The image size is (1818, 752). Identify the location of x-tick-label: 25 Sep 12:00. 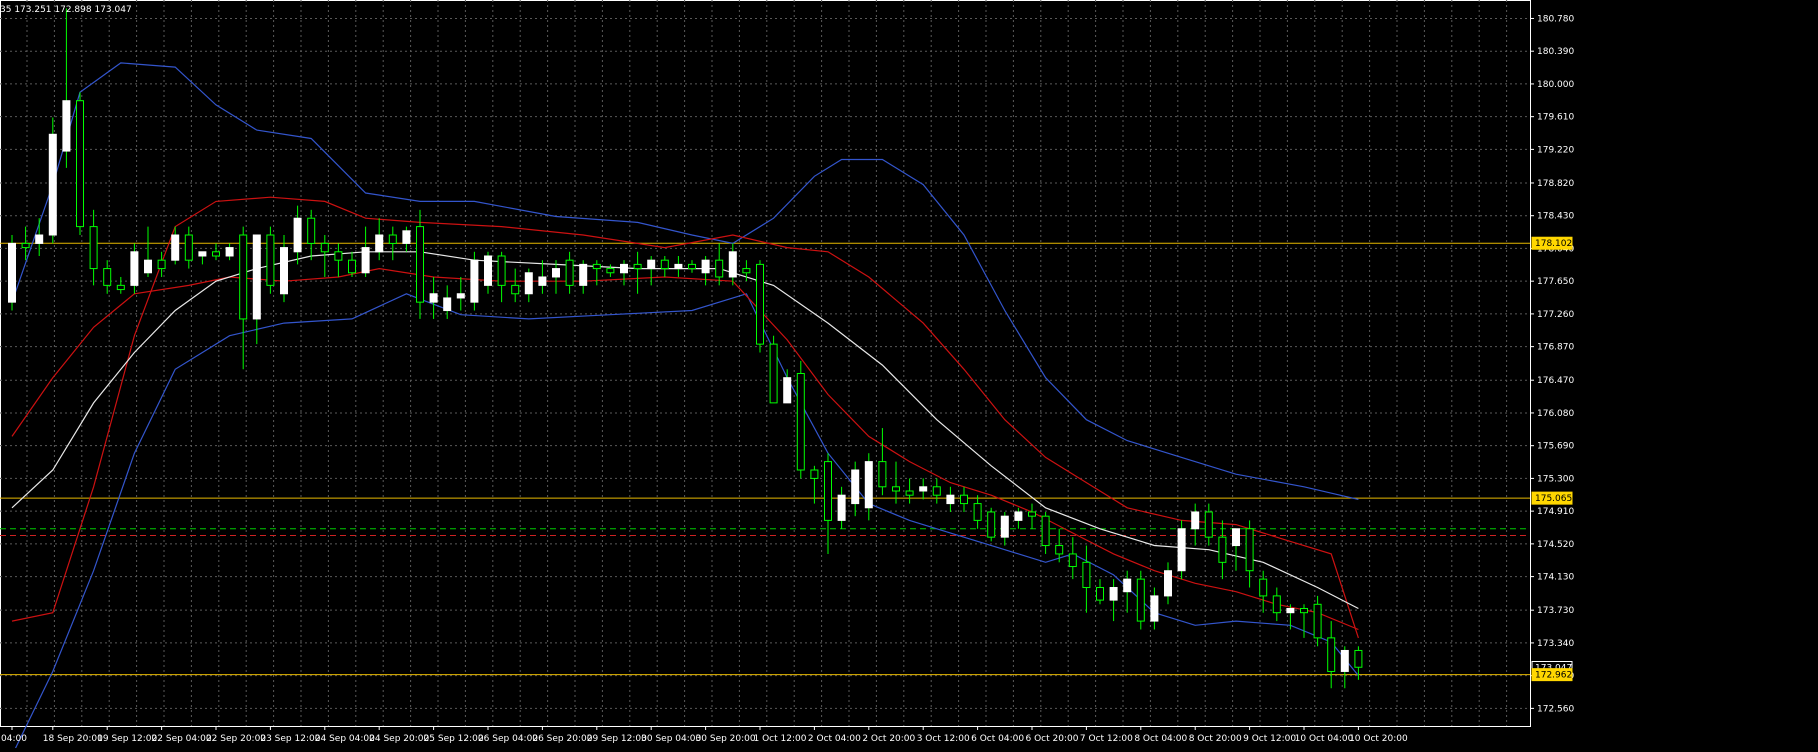
(454, 739).